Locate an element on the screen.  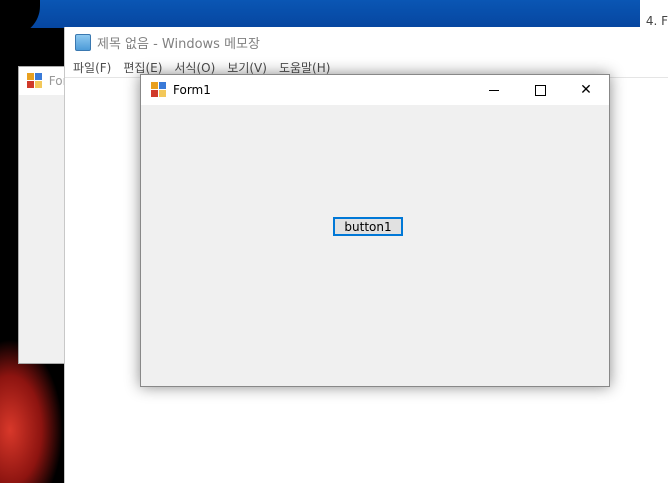
notepad-icon is located at coordinates (83, 42).